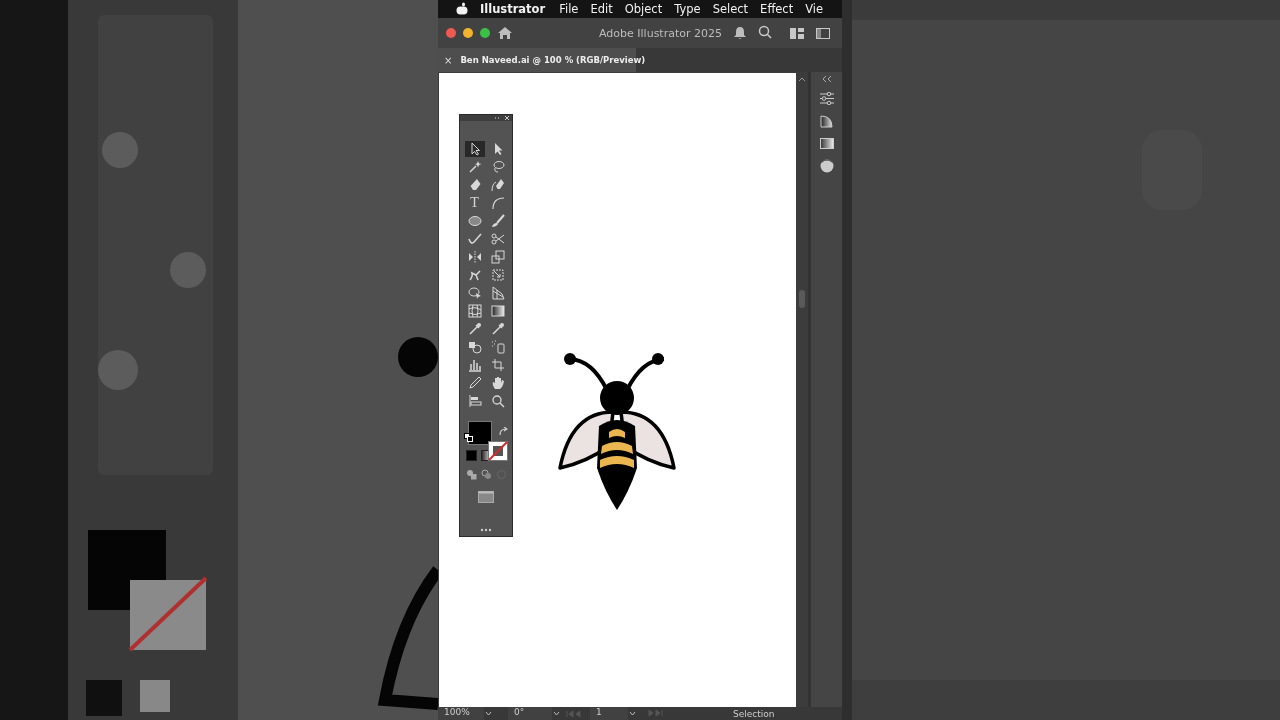 This screenshot has height=720, width=1280. What do you see at coordinates (823, 33) in the screenshot?
I see `panel-icon` at bounding box center [823, 33].